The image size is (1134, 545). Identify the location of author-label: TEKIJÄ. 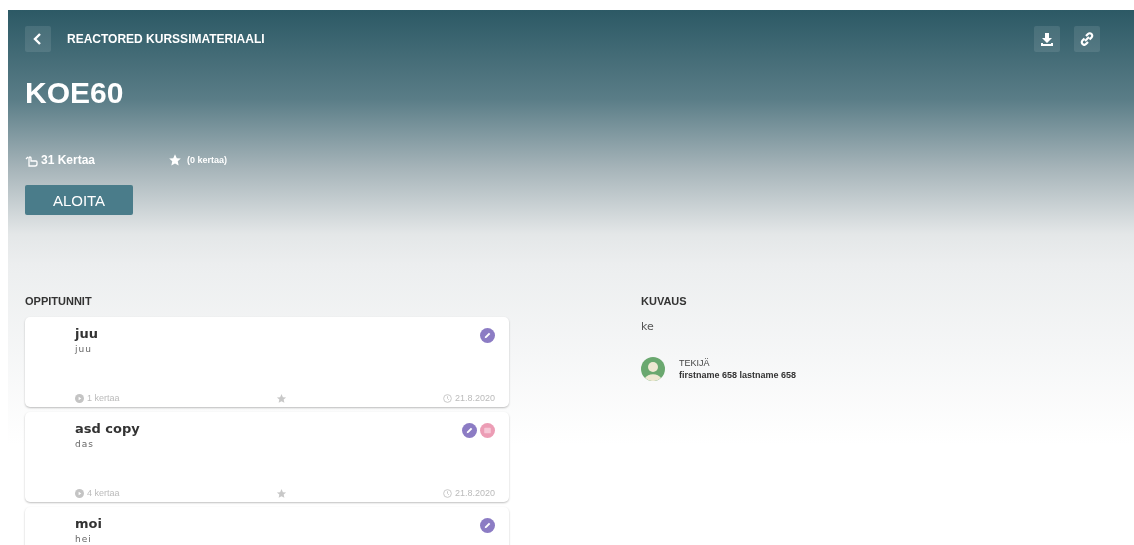
(695, 363).